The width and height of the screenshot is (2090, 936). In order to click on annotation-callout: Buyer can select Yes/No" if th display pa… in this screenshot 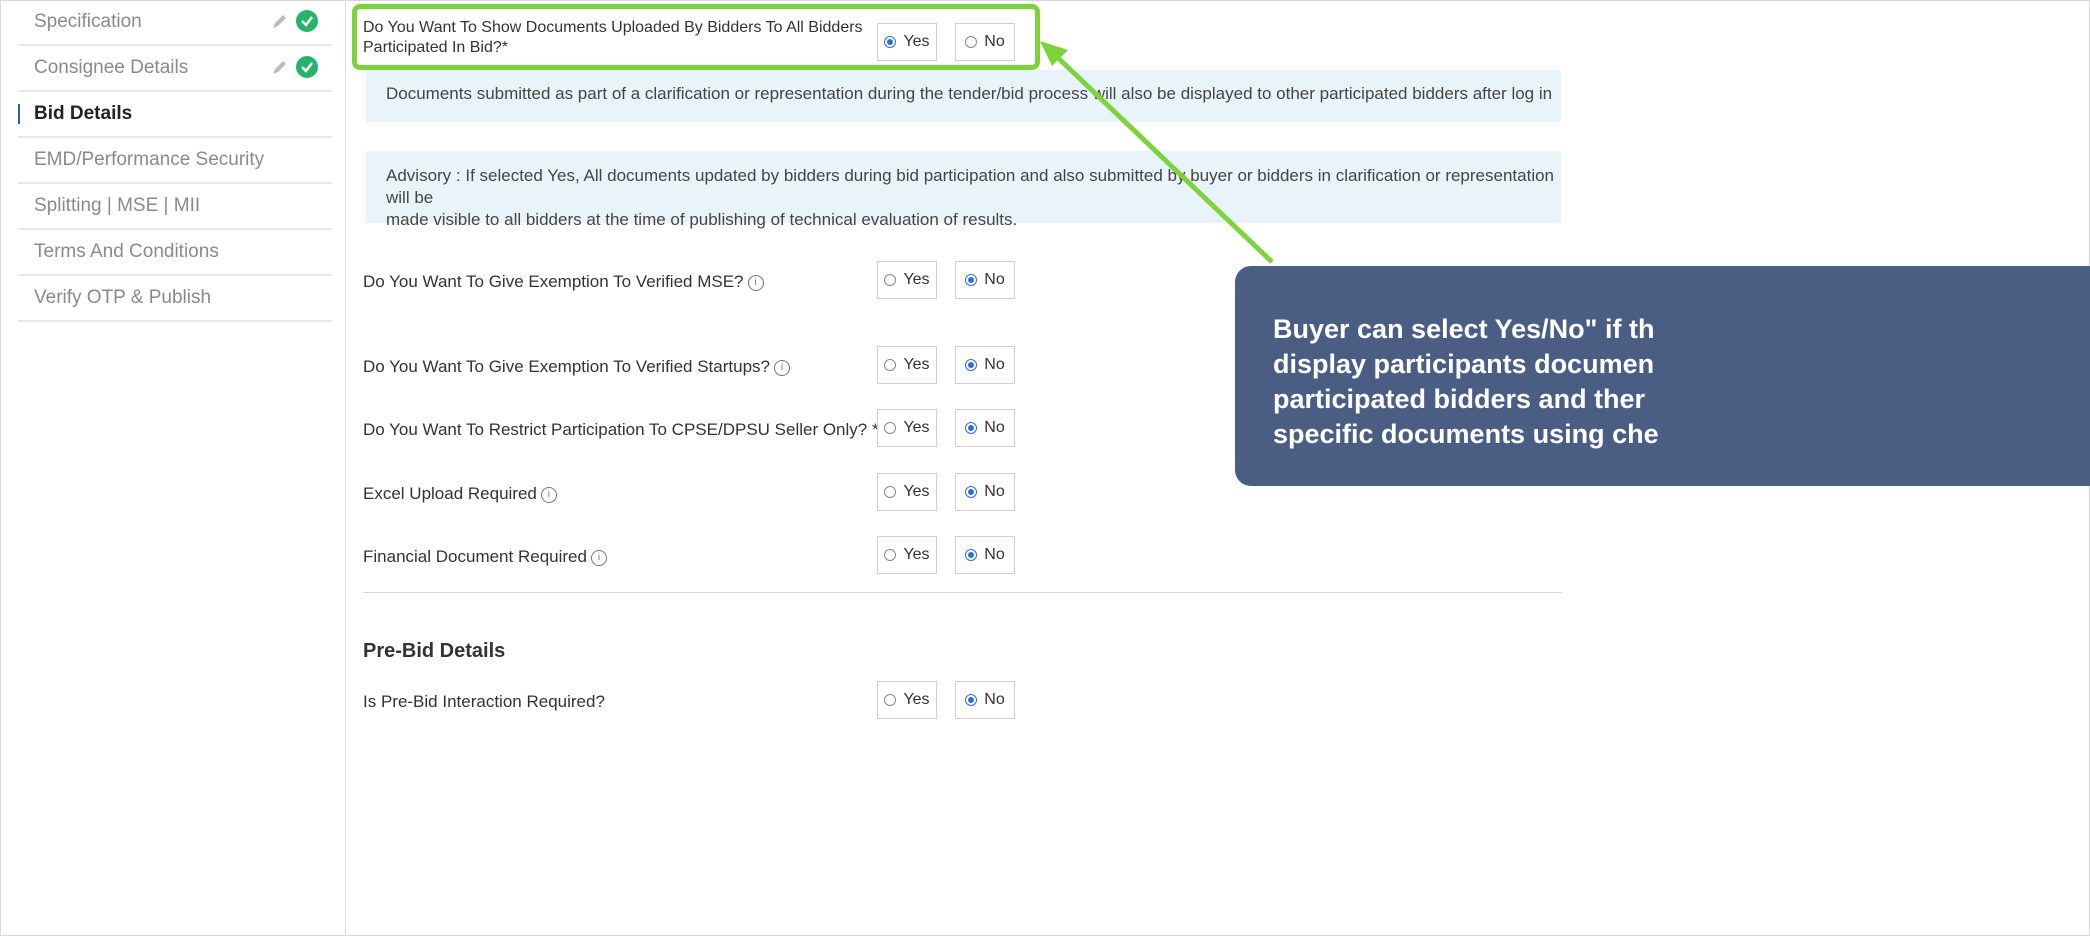, I will do `click(1662, 376)`.